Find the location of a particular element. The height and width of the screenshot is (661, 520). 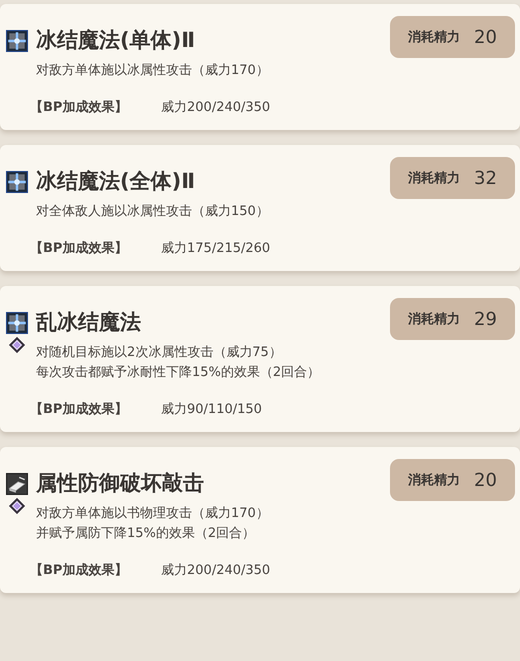

book-icon is located at coordinates (17, 484).